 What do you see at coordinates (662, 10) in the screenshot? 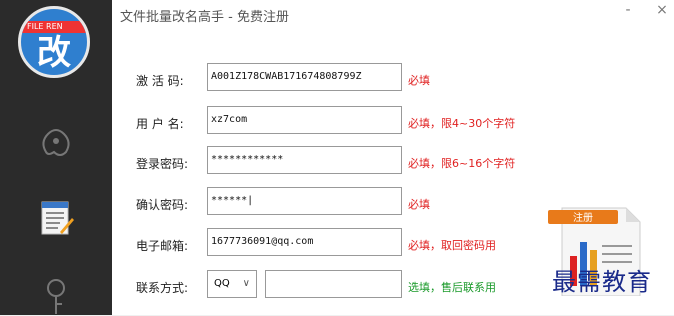
I see `close-button: ×` at bounding box center [662, 10].